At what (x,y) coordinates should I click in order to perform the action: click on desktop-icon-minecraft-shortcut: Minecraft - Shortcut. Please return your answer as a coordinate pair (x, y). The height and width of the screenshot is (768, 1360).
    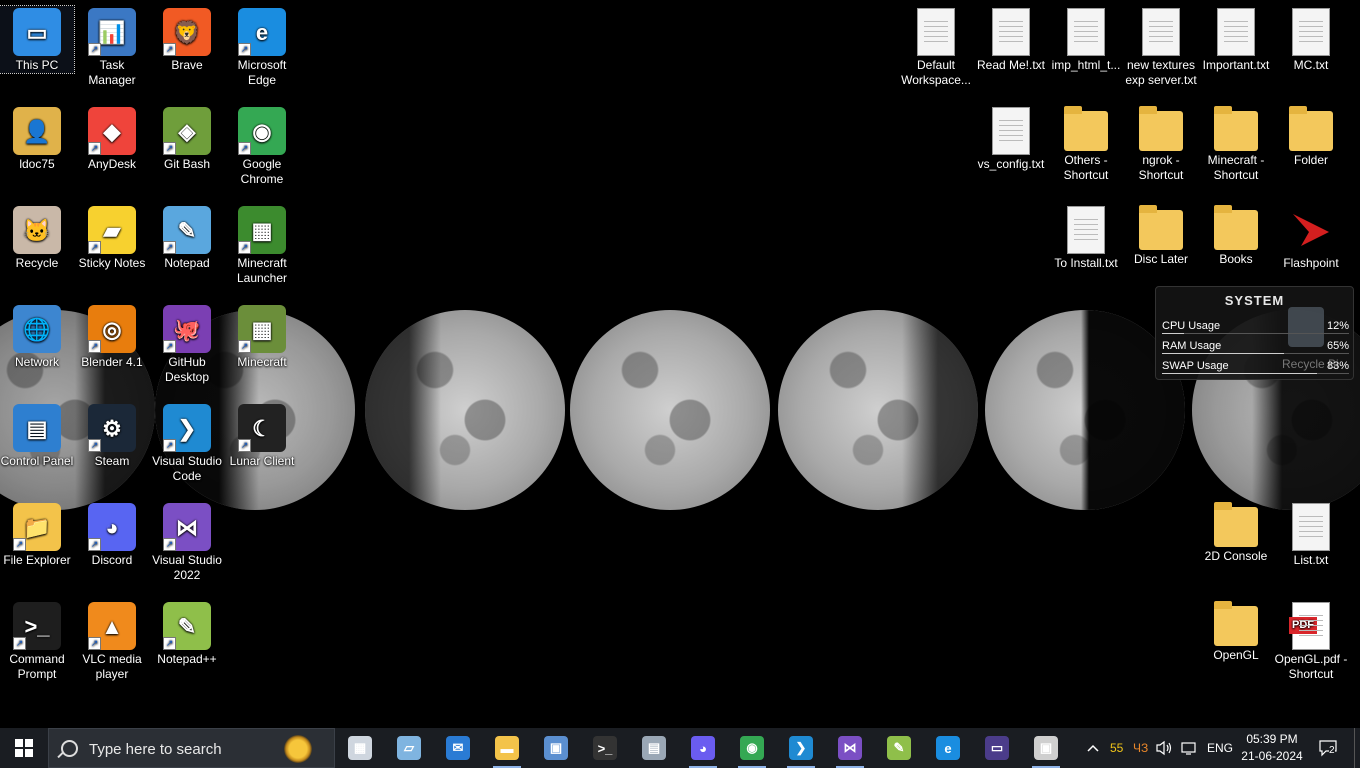
    Looking at the image, I should click on (1236, 144).